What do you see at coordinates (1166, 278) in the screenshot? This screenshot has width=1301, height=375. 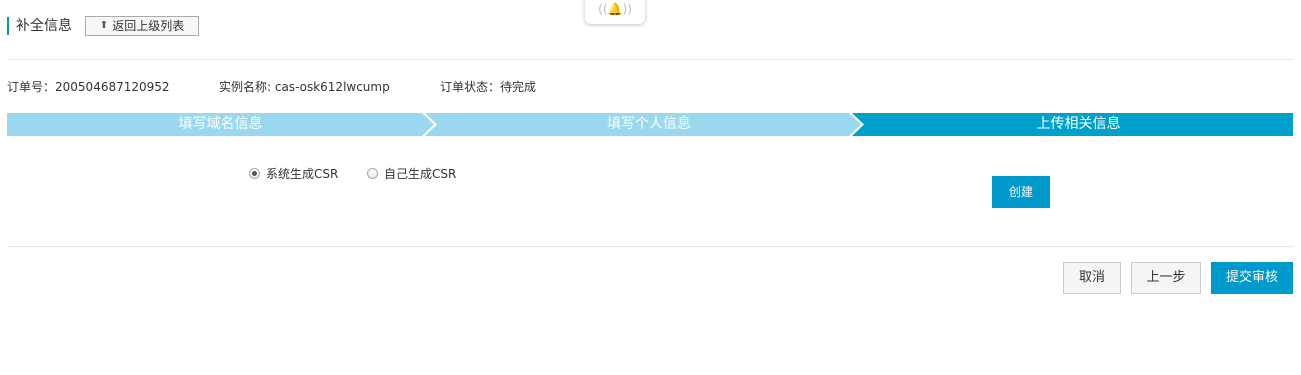 I see `previous-step-button: 上一步` at bounding box center [1166, 278].